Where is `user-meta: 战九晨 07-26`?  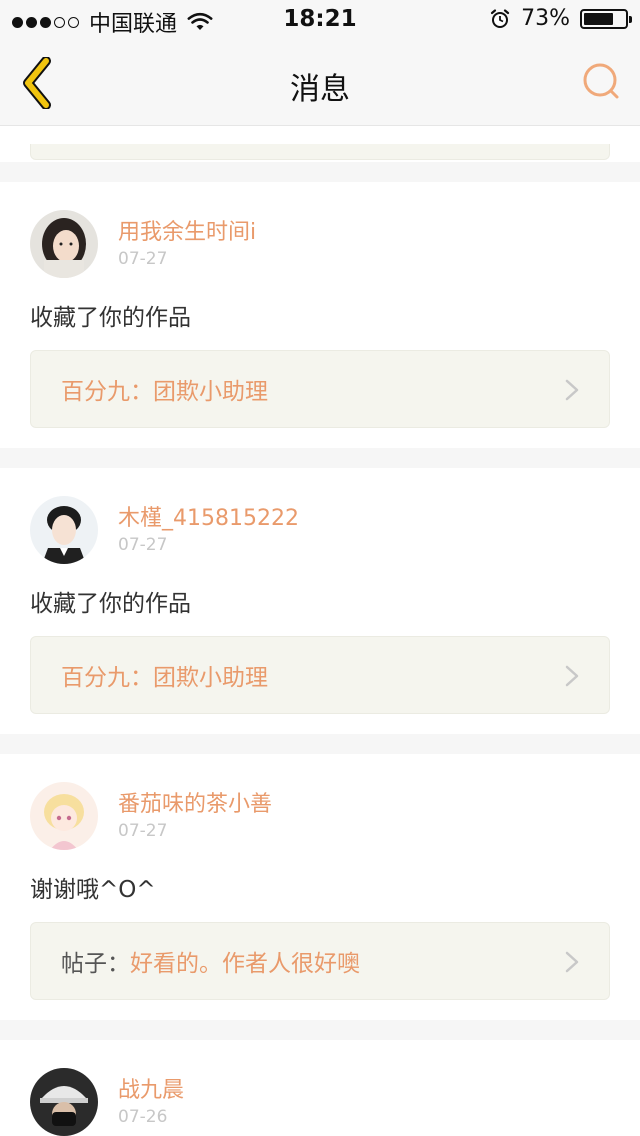
user-meta: 战九晨 07-26 is located at coordinates (151, 1102).